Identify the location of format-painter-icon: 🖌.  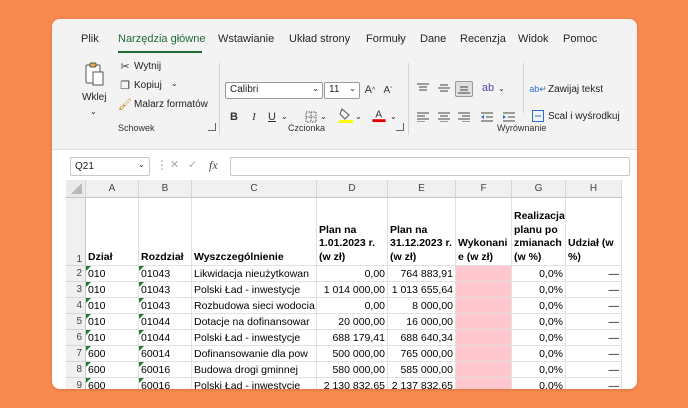
(125, 104).